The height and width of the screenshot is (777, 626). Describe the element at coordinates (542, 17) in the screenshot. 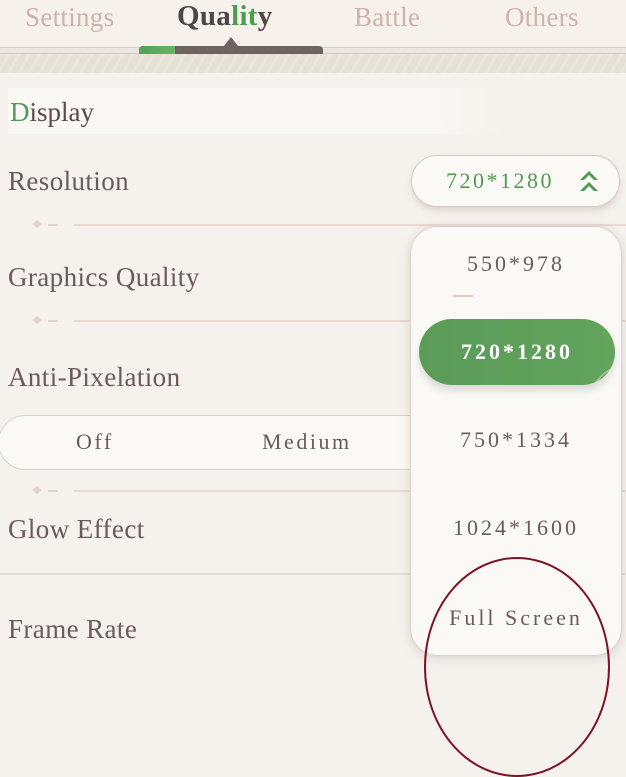

I see `tab-others: Others` at that location.